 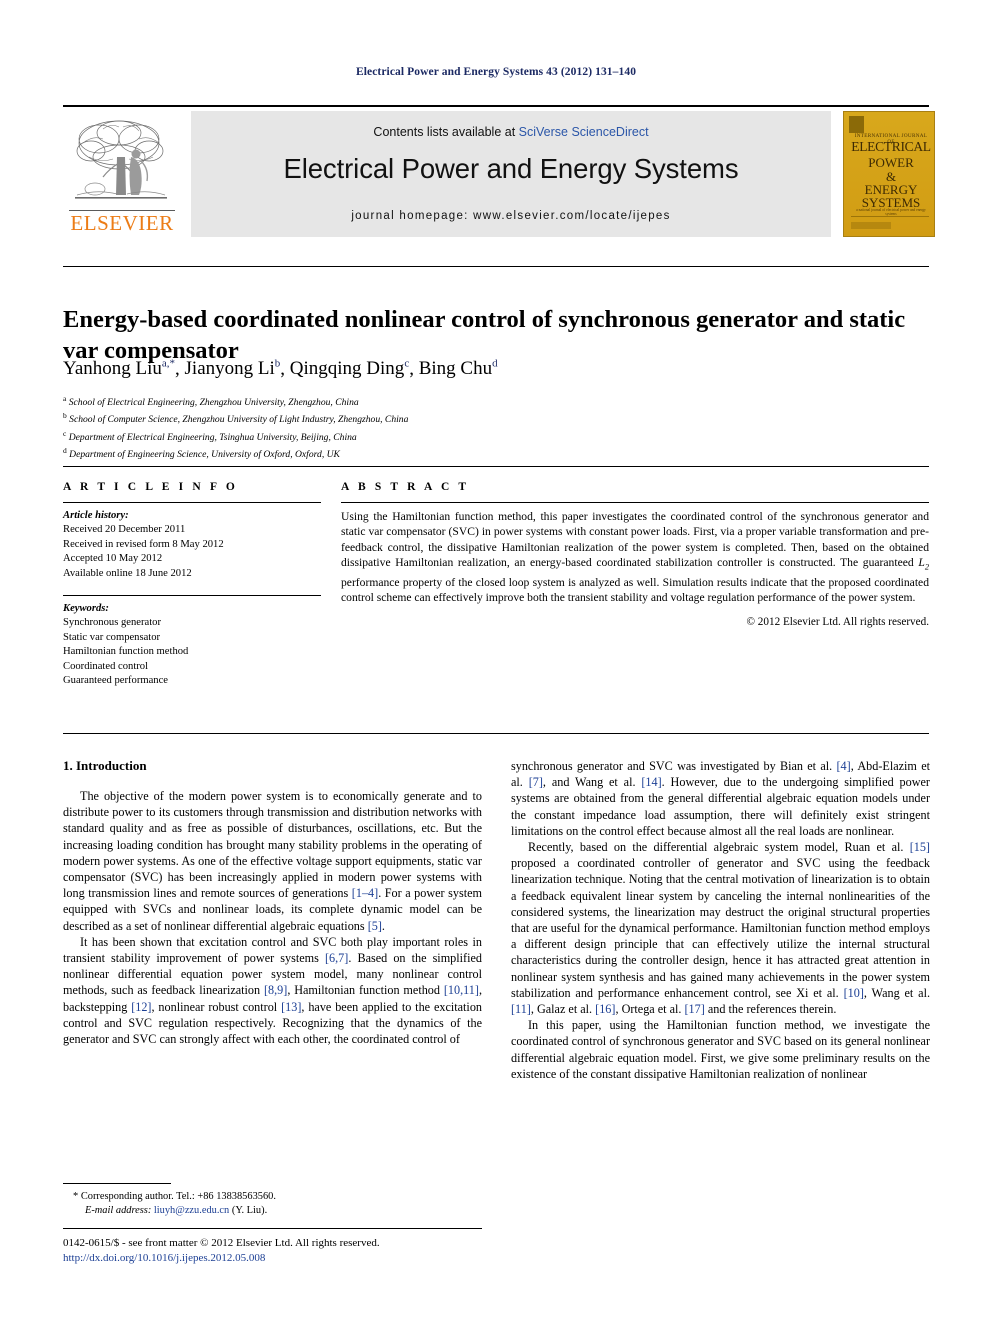 I want to click on affiliation-a-mark: a, so click(x=65, y=398).